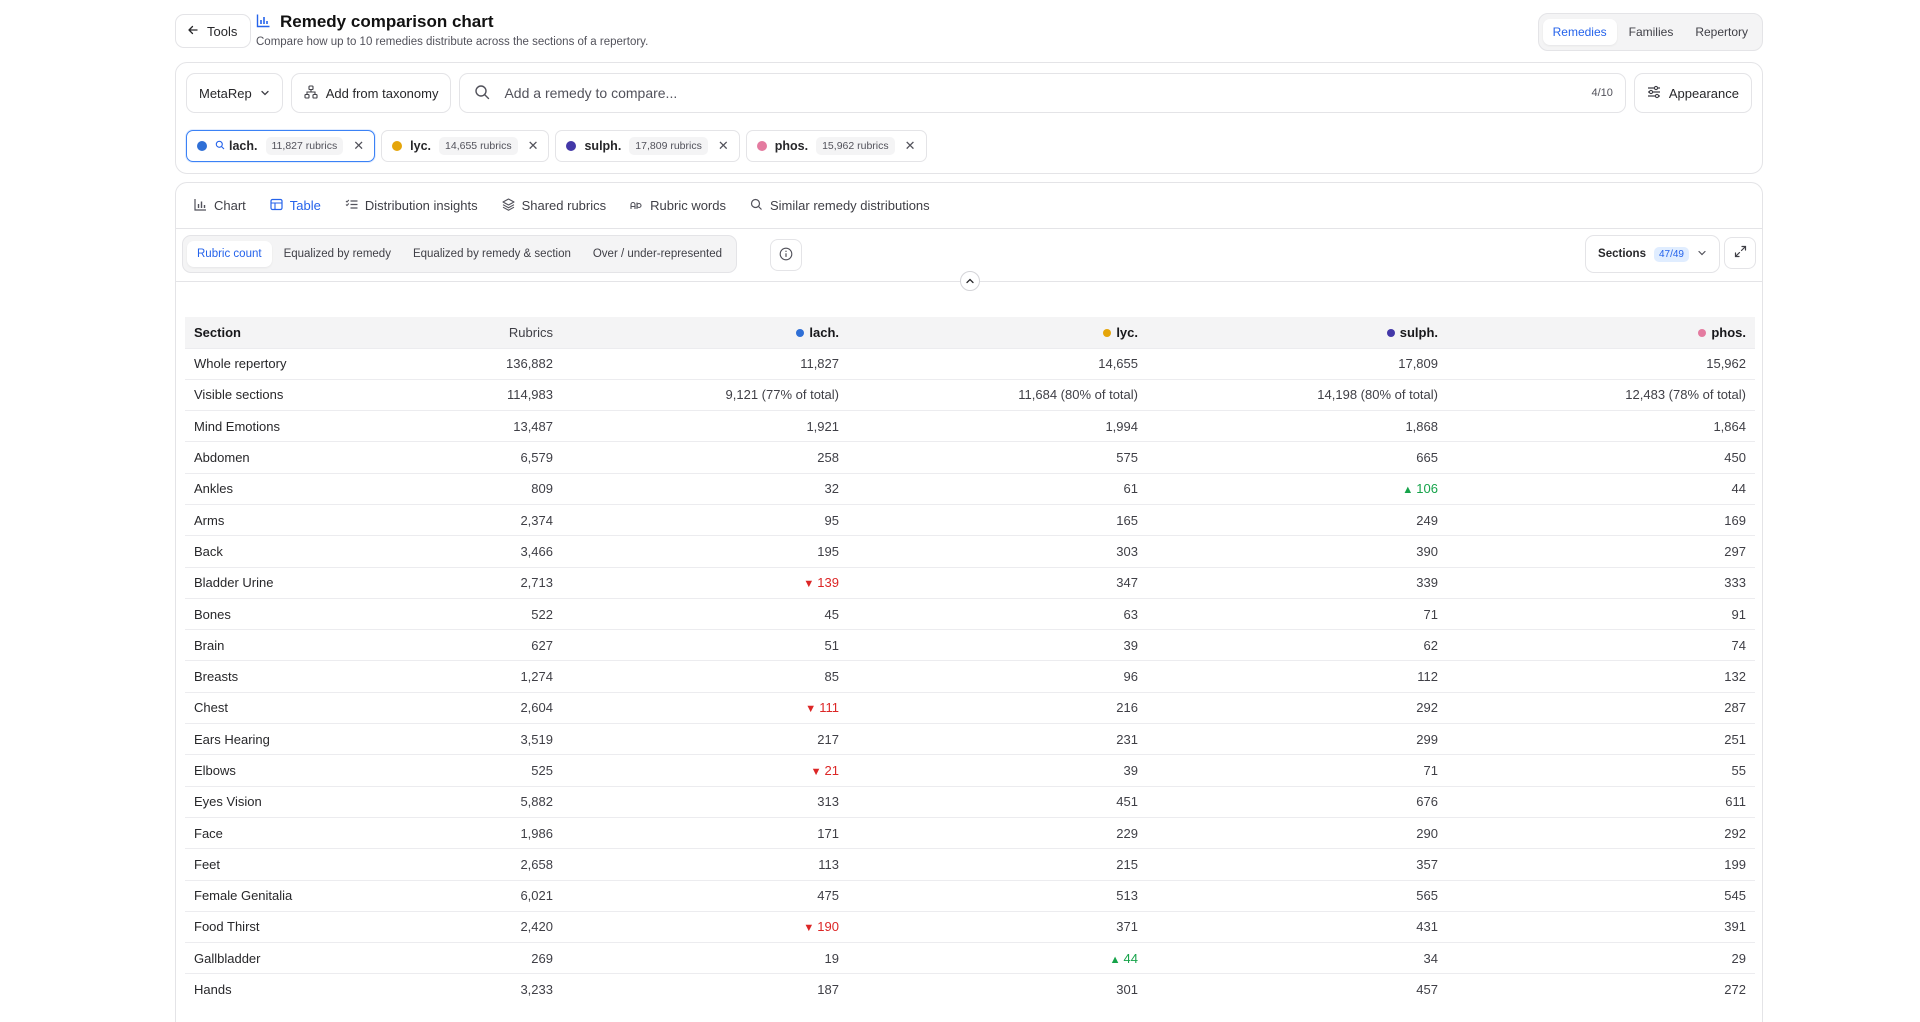 Image resolution: width=1920 pixels, height=1022 pixels. I want to click on remedy-cell: 11,684 (80% of total), so click(997, 394).